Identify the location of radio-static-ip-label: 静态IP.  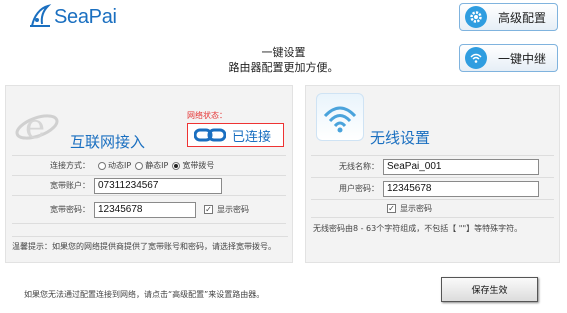
(157, 165).